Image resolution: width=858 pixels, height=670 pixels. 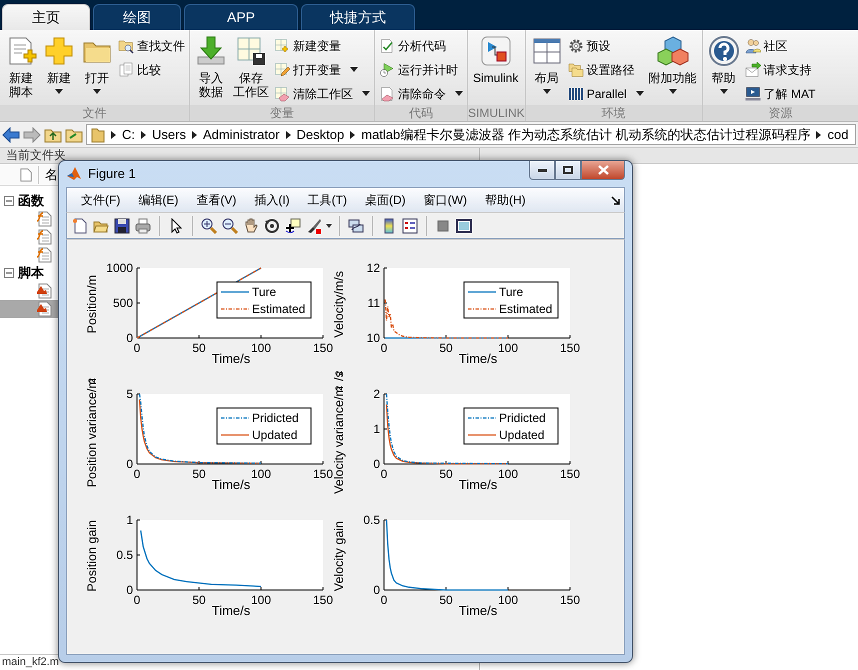 I want to click on close-button, so click(x=603, y=170).